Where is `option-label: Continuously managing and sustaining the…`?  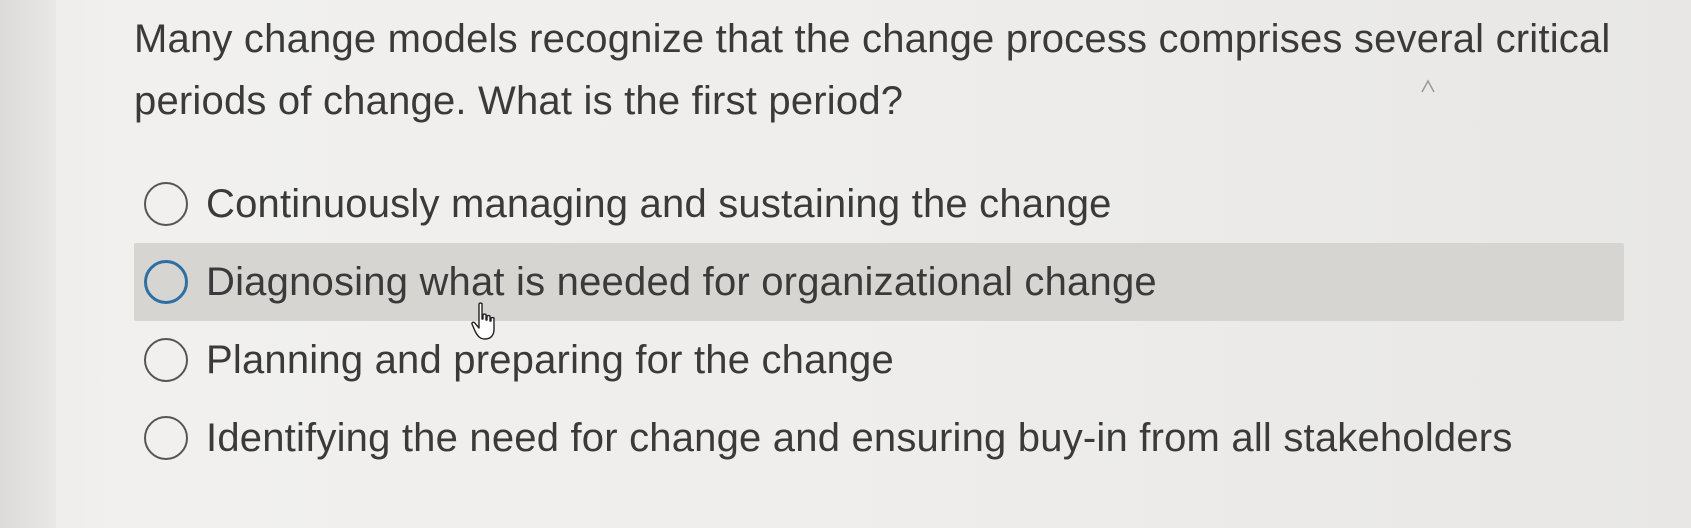 option-label: Continuously managing and sustaining the… is located at coordinates (659, 203).